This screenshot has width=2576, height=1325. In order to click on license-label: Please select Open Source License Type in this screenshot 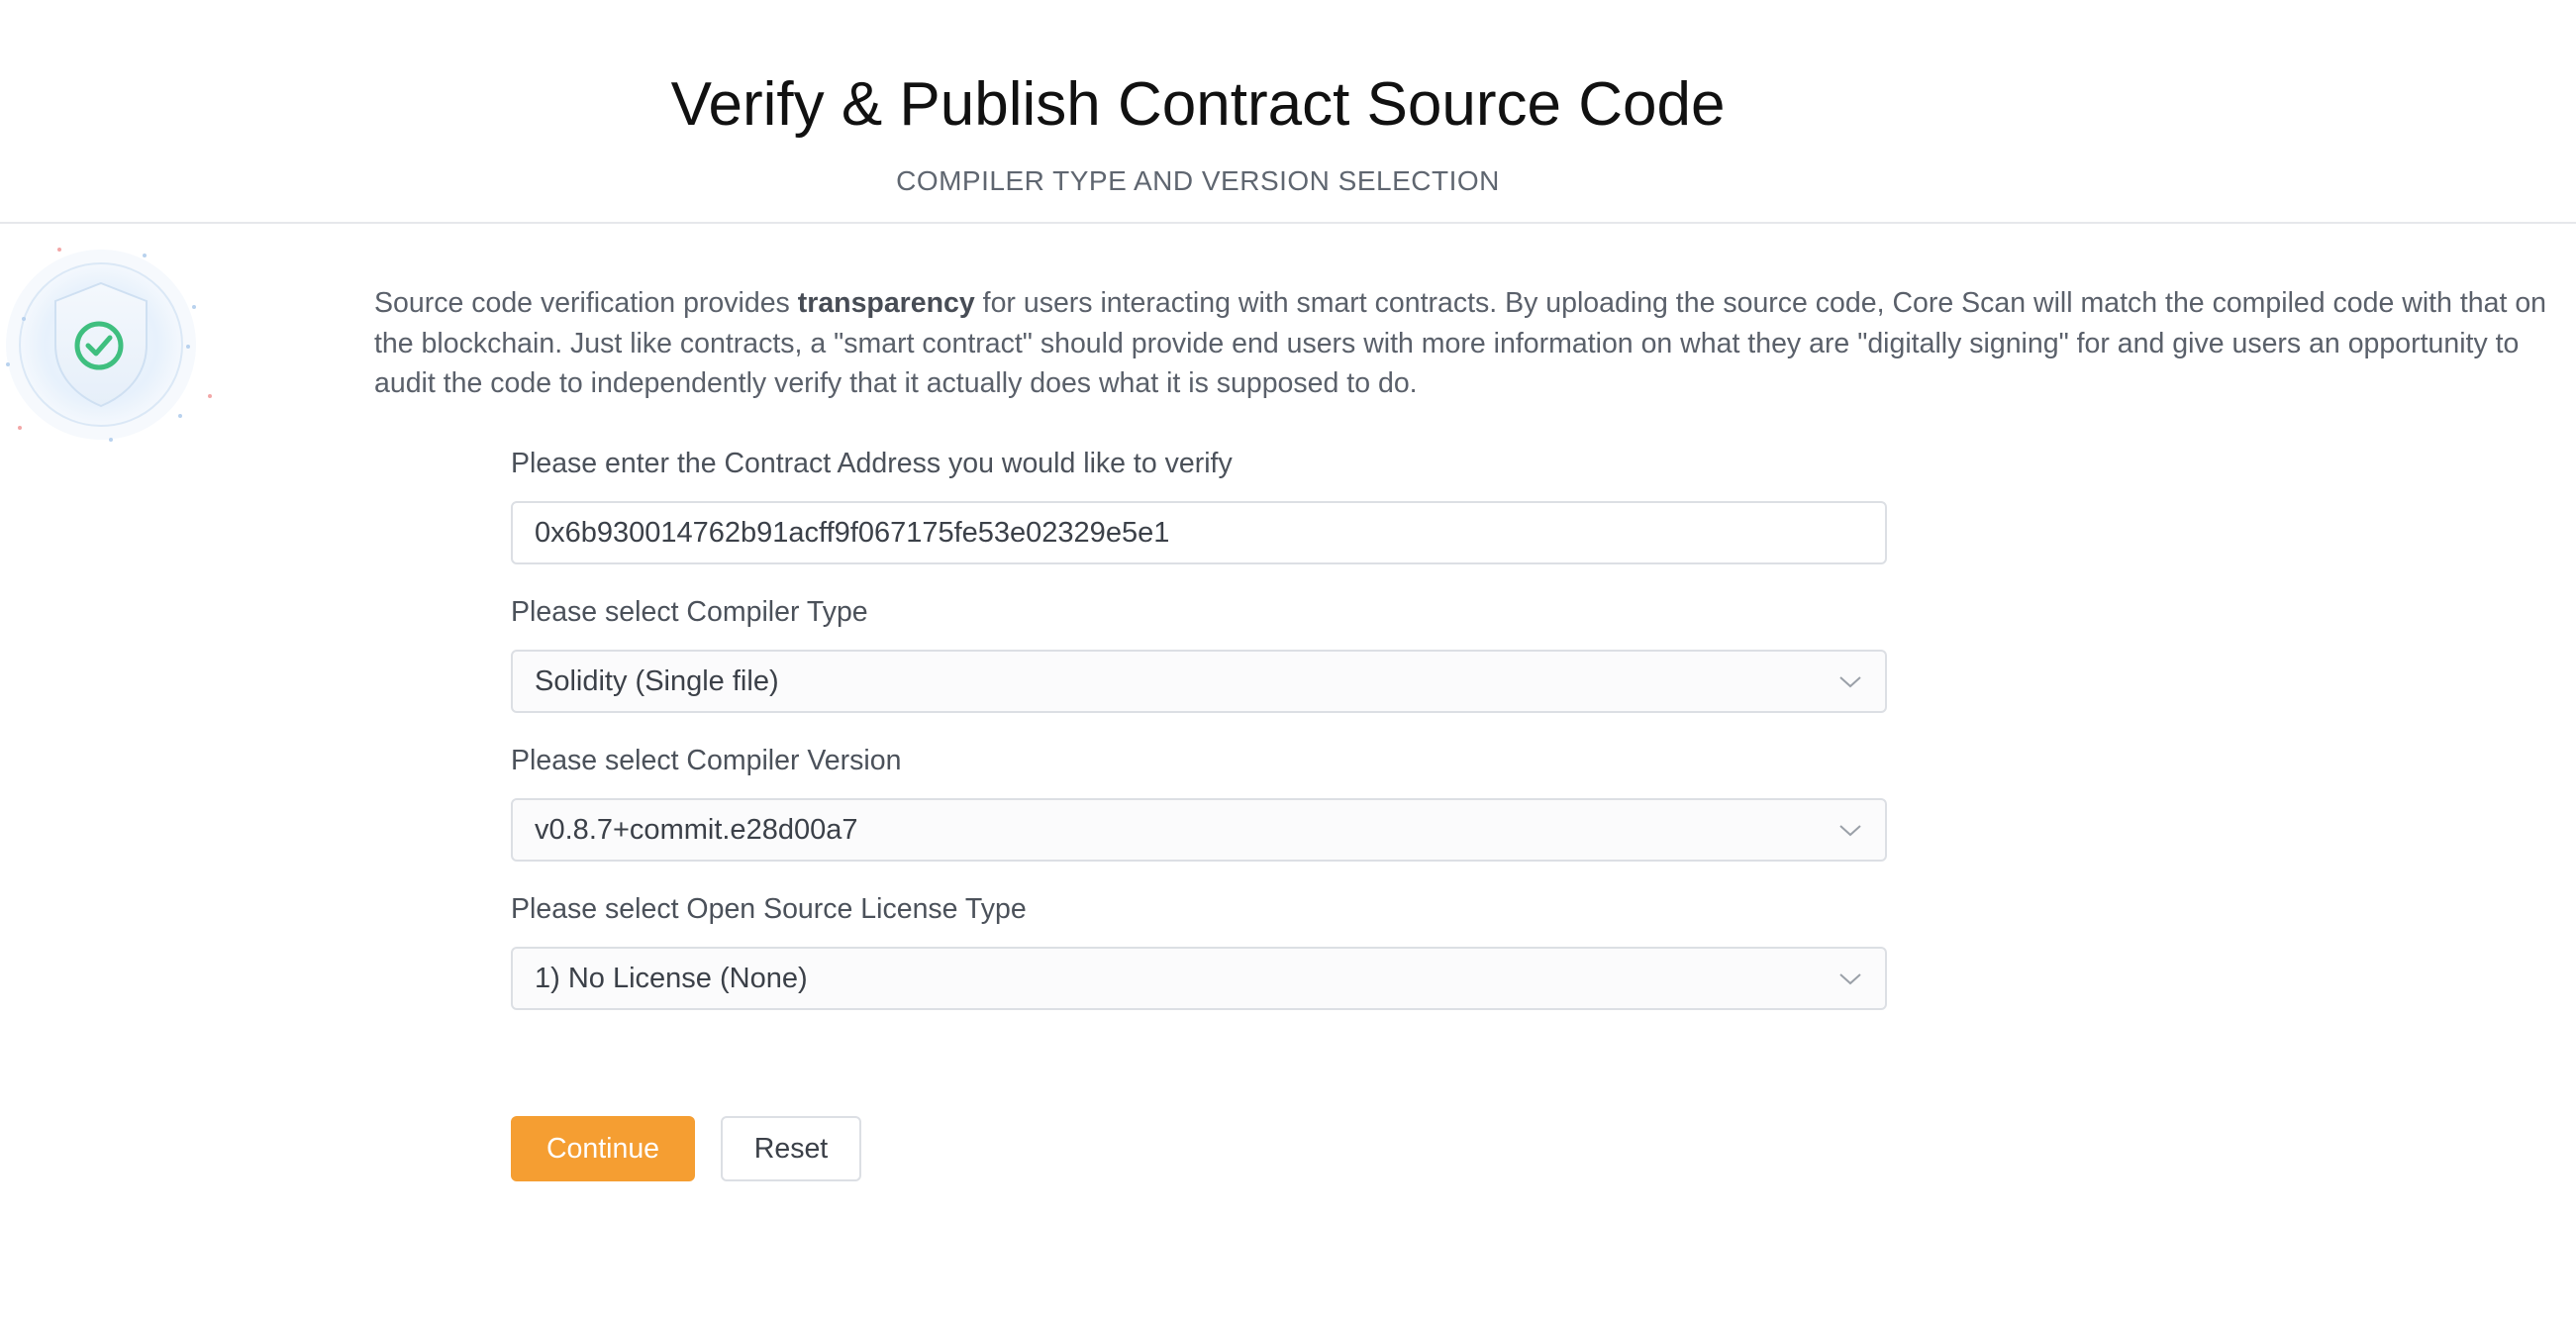, I will do `click(769, 909)`.